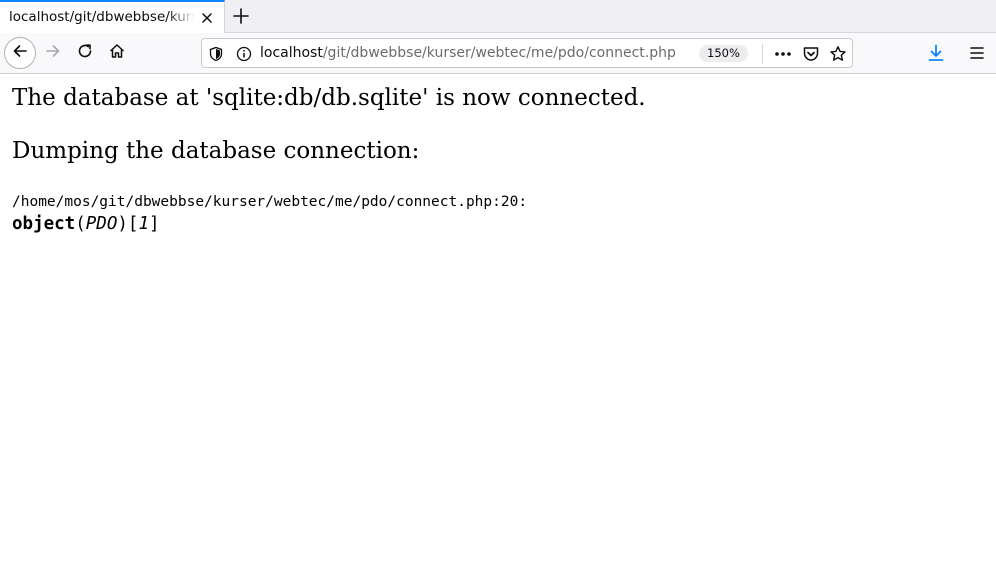 This screenshot has width=996, height=562. I want to click on forward-arrow-icon, so click(53, 53).